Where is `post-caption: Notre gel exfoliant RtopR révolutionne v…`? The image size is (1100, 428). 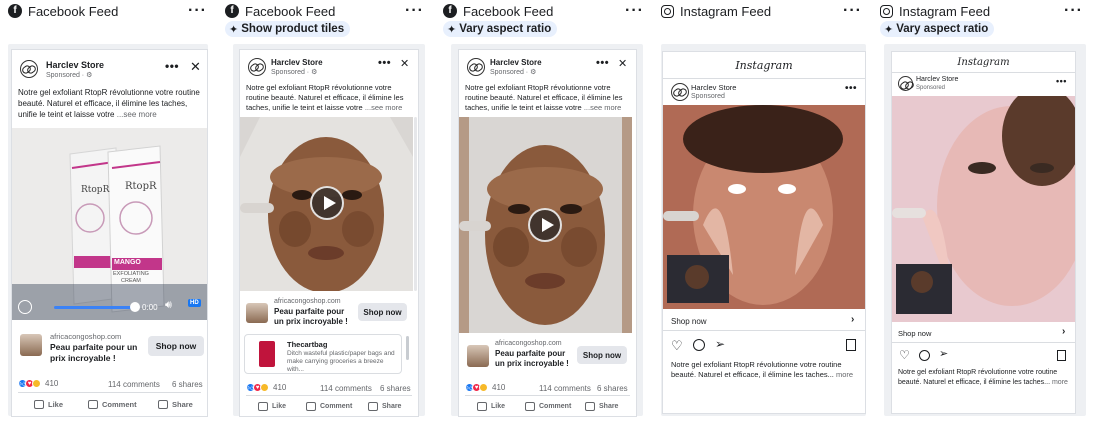 post-caption: Notre gel exfoliant RtopR révolutionne v… is located at coordinates (762, 369).